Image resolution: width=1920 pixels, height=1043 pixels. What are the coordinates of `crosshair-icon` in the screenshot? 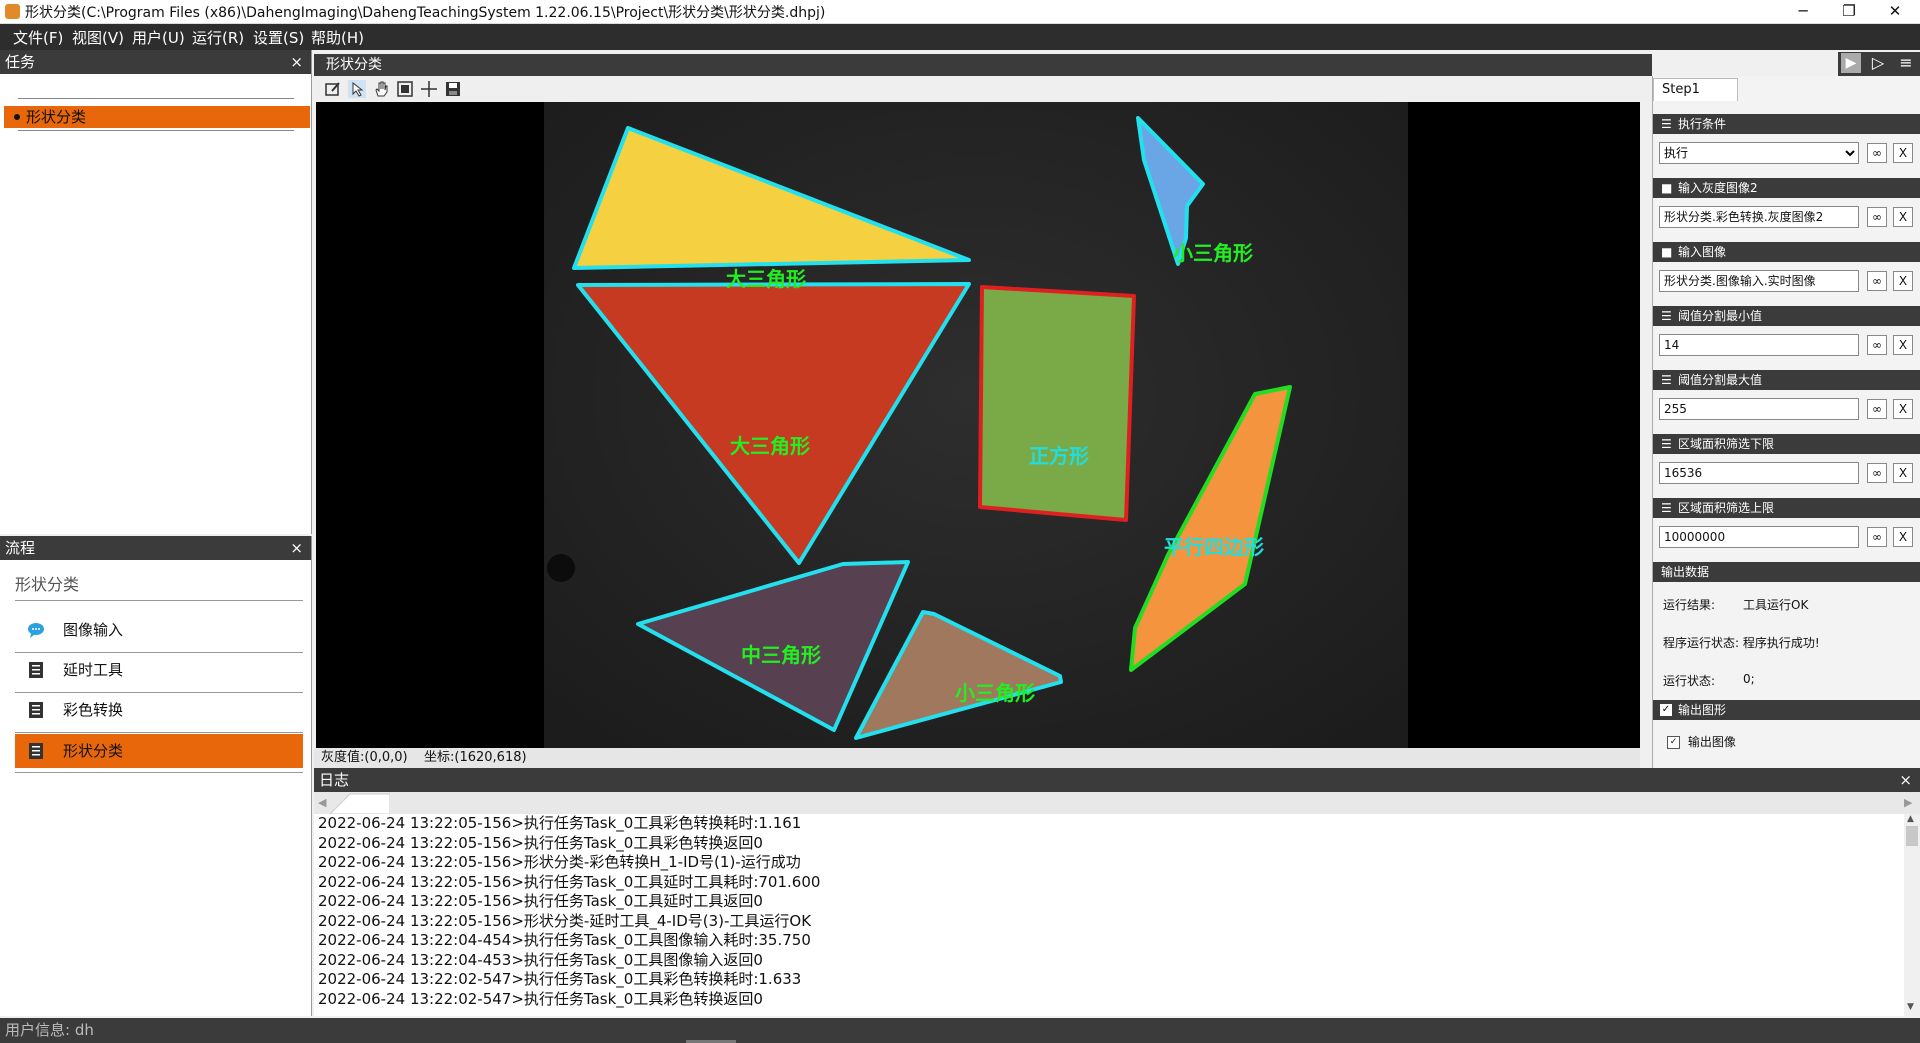 It's located at (429, 89).